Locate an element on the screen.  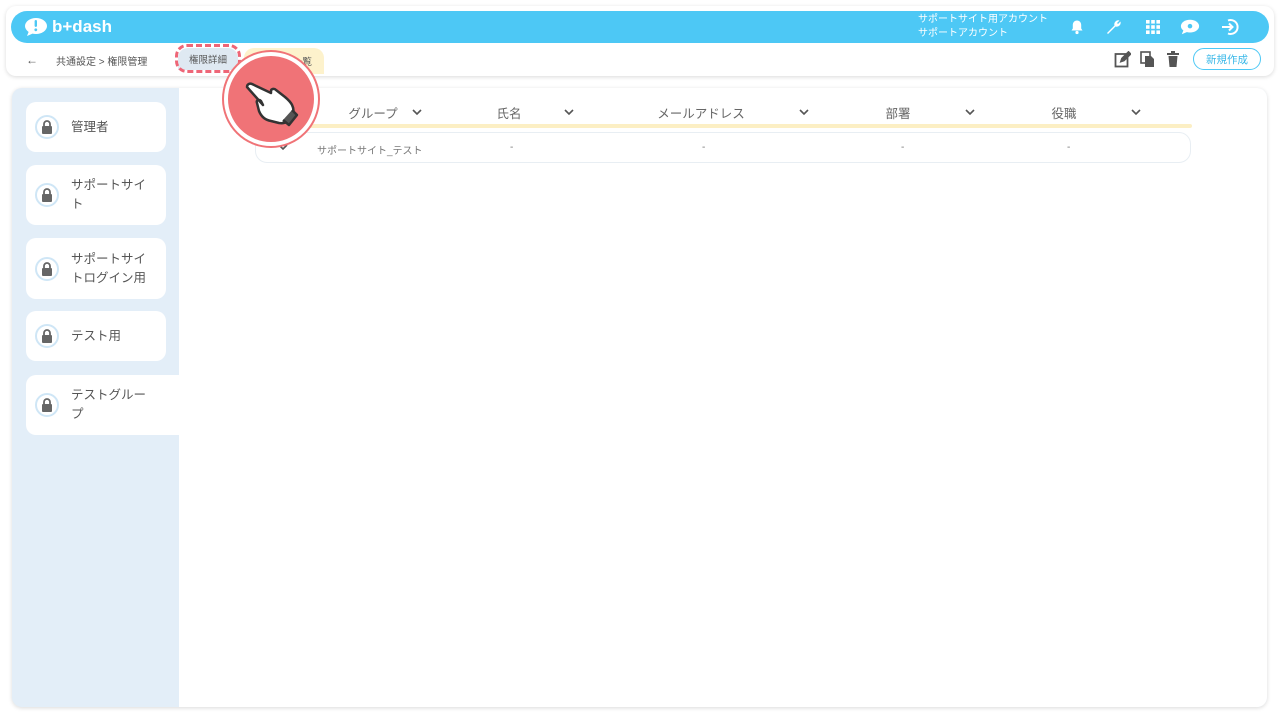
sidebar-item-label: 管理者 is located at coordinates (90, 126).